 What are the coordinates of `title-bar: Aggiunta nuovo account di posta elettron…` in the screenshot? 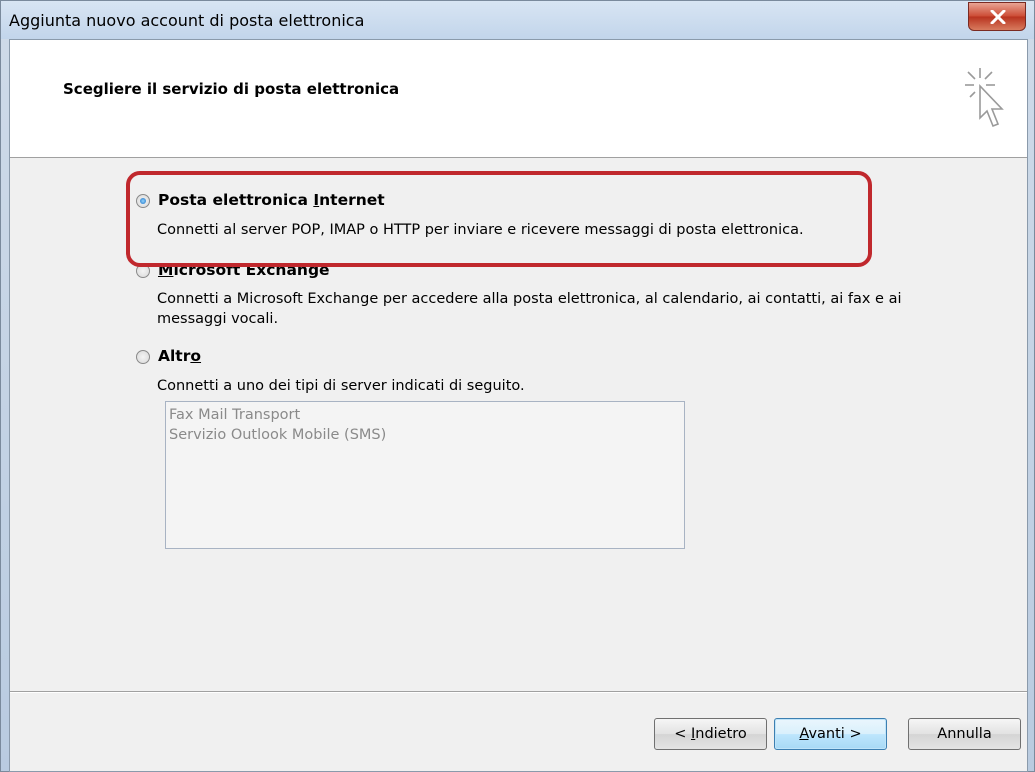 It's located at (517, 20).